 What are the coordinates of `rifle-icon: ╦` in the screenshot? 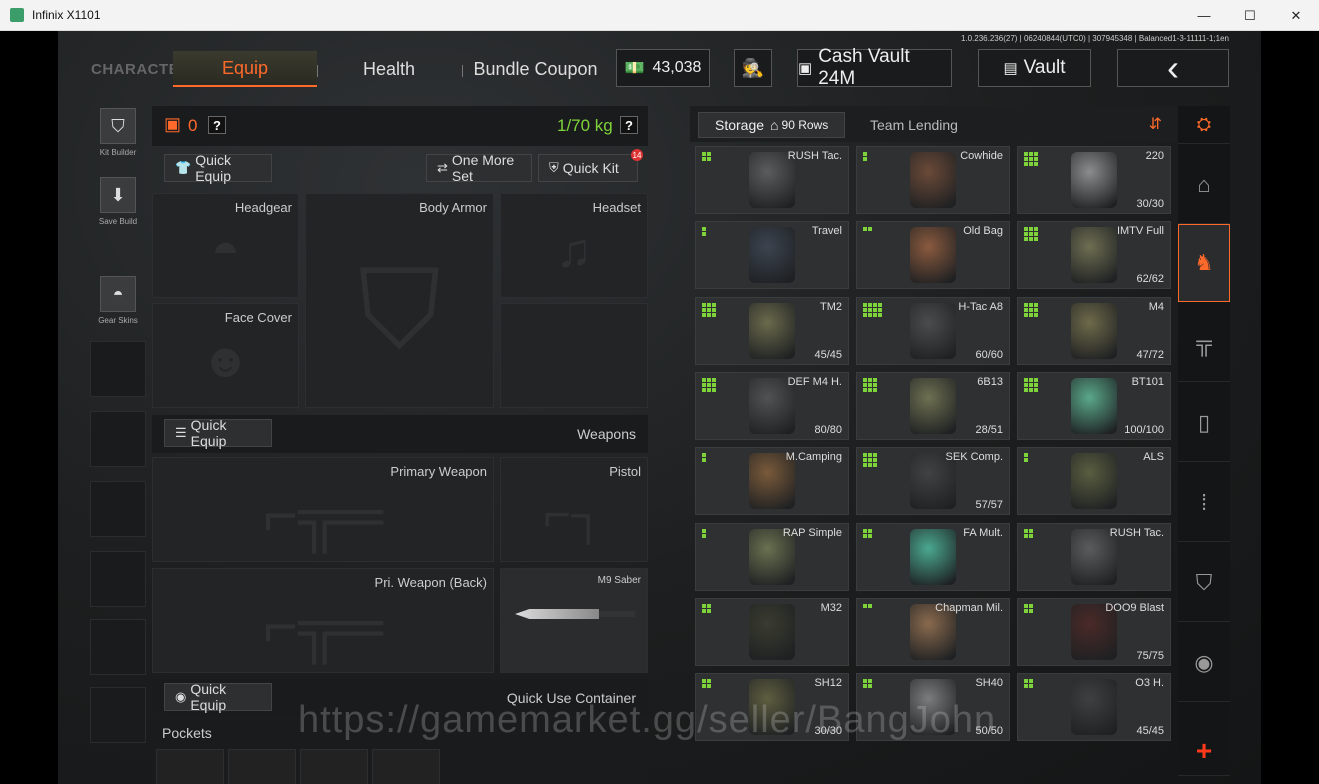 It's located at (1204, 343).